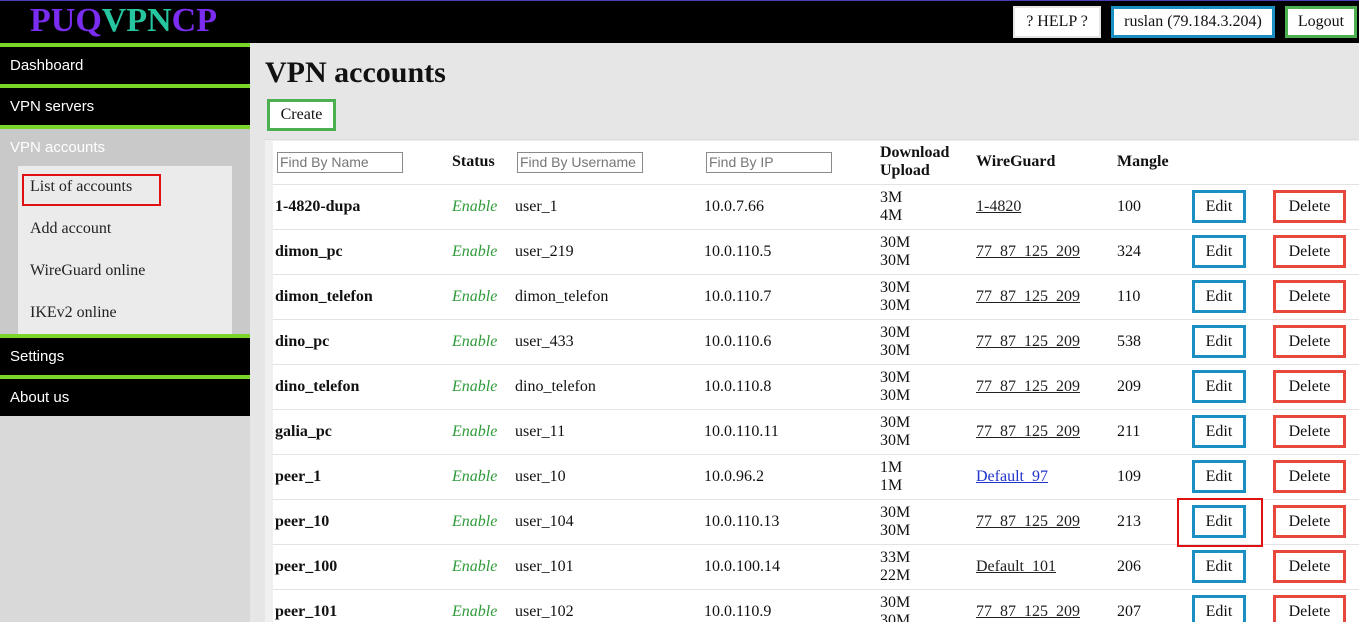  What do you see at coordinates (125, 395) in the screenshot?
I see `sidebar-item-about-us: About us` at bounding box center [125, 395].